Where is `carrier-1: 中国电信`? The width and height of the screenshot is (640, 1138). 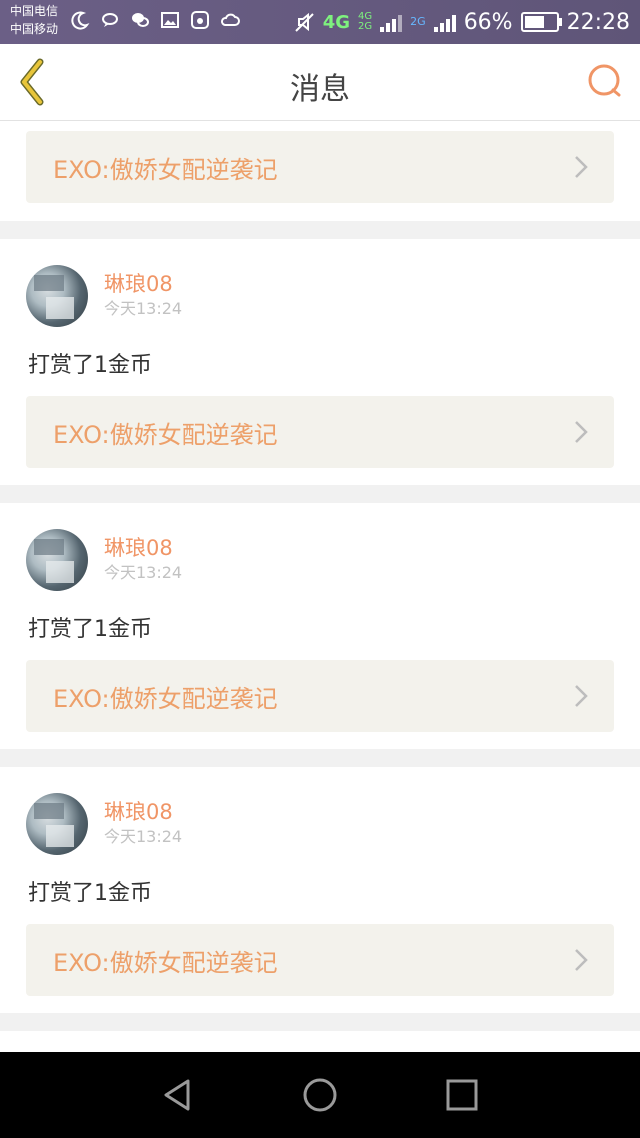 carrier-1: 中国电信 is located at coordinates (34, 11).